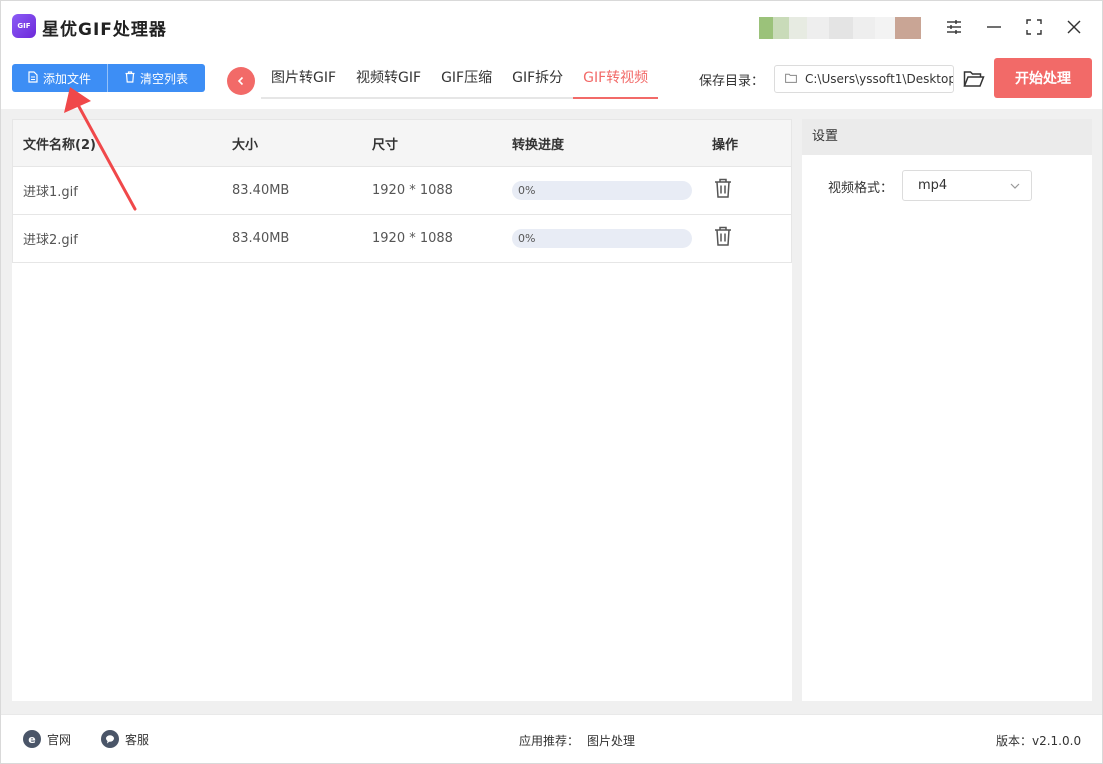 The height and width of the screenshot is (764, 1103). I want to click on col-size: 大小, so click(245, 145).